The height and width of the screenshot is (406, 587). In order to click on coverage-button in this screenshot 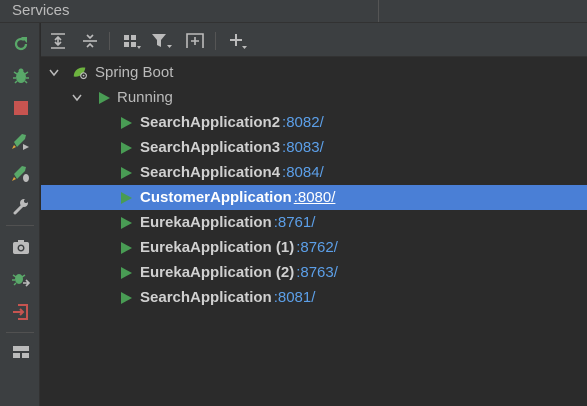, I will do `click(21, 173)`.